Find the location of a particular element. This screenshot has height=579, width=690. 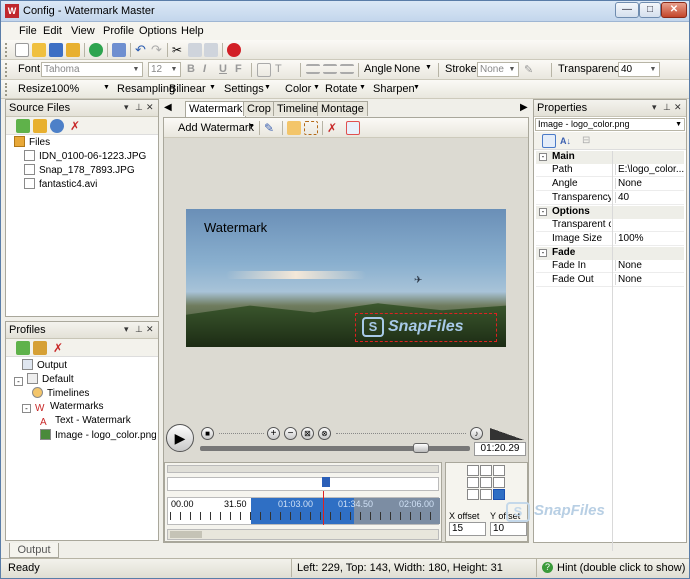

volume-slider is located at coordinates (507, 434).